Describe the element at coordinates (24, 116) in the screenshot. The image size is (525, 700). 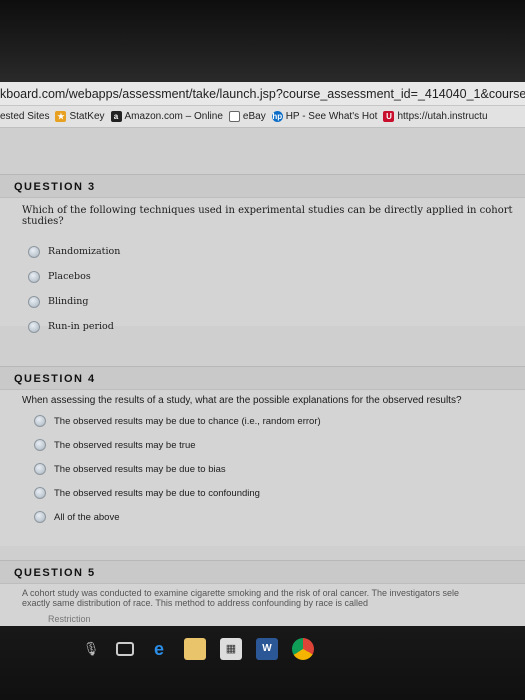
I see `bookmark-suggested-sites: ested Sites` at that location.